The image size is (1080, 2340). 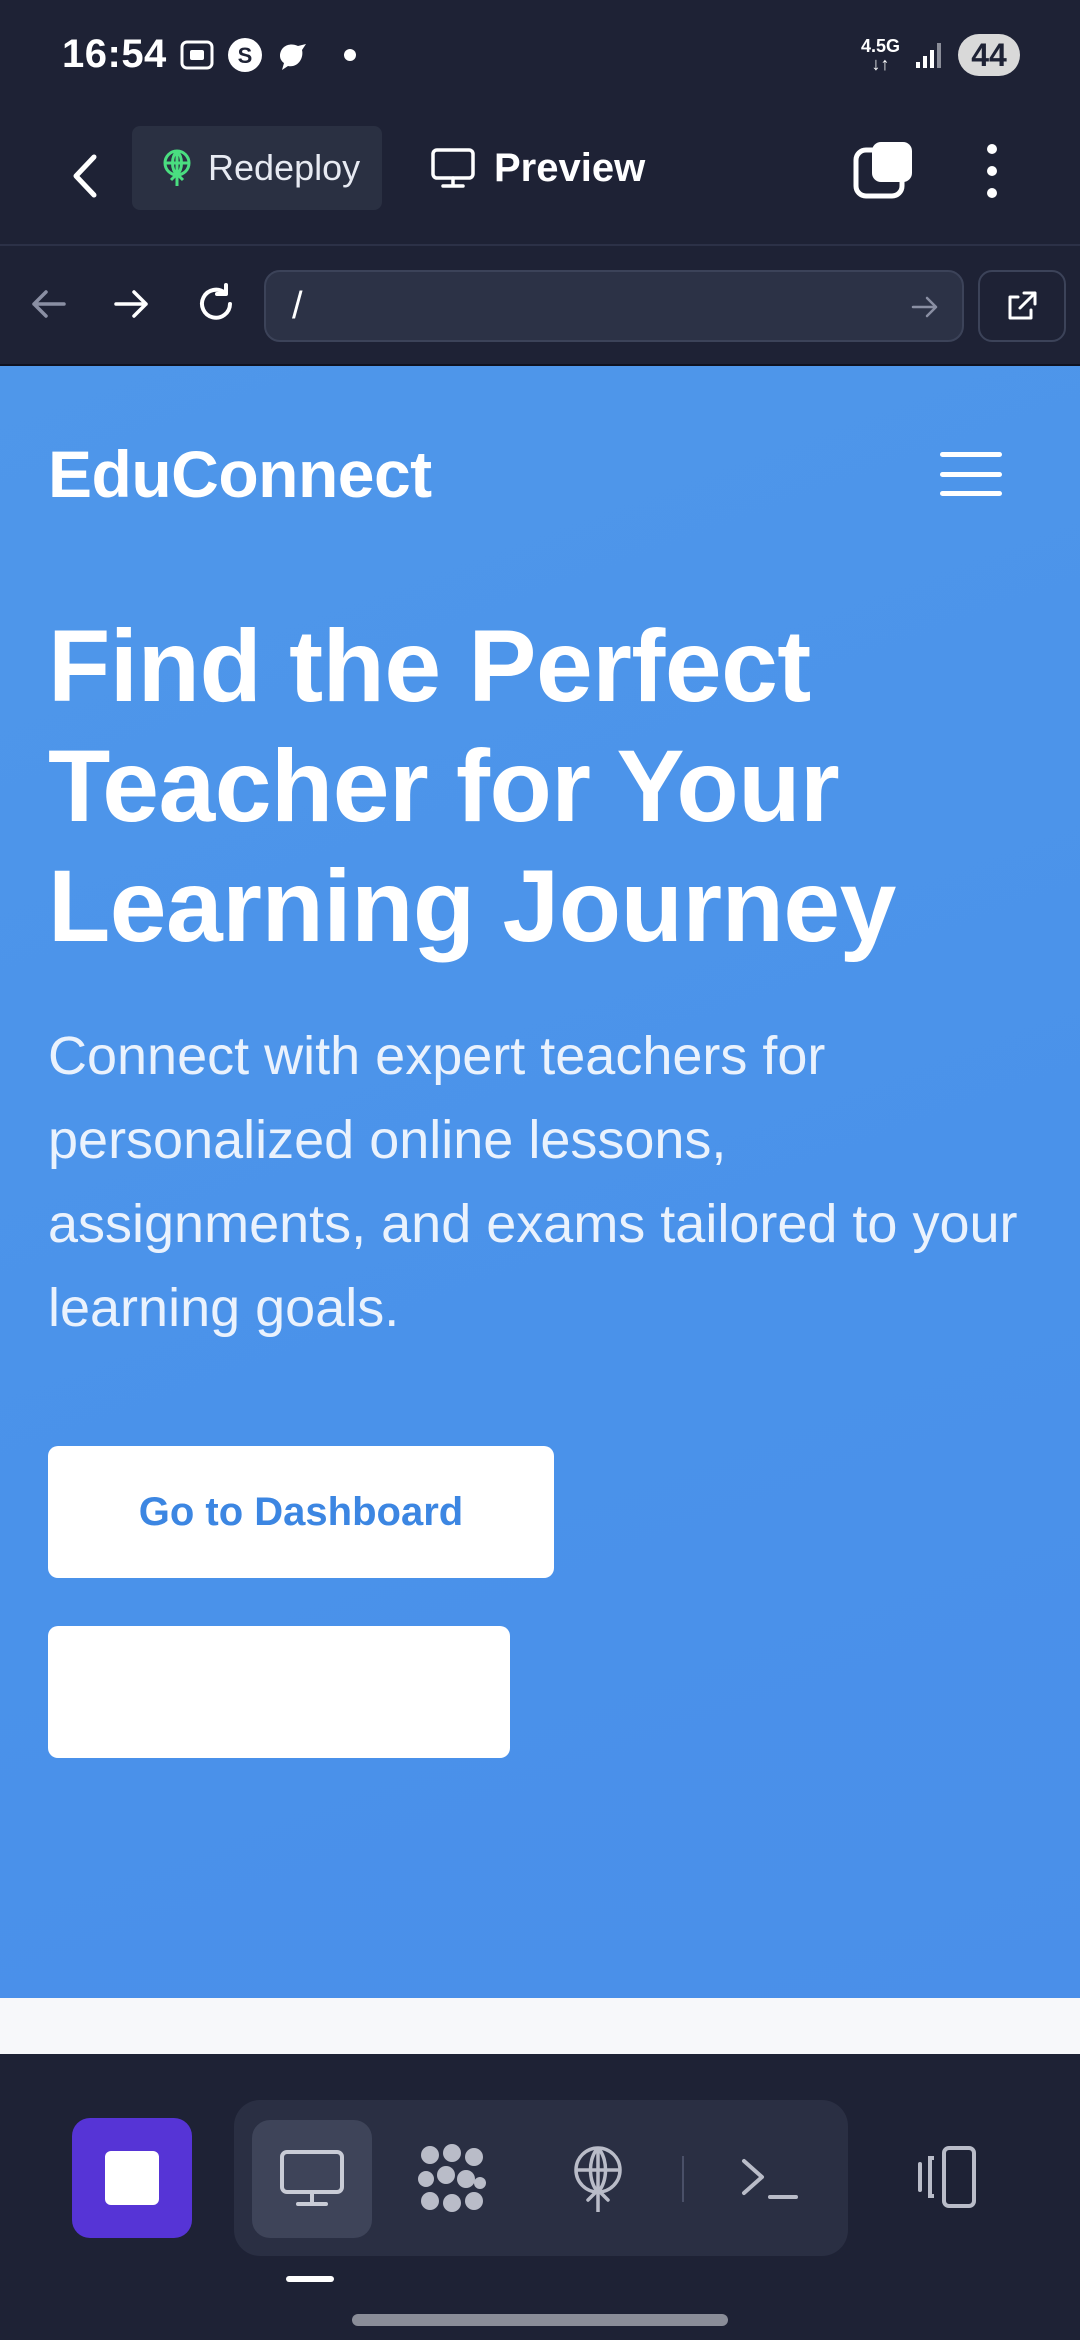 I want to click on notification-dot, so click(x=350, y=55).